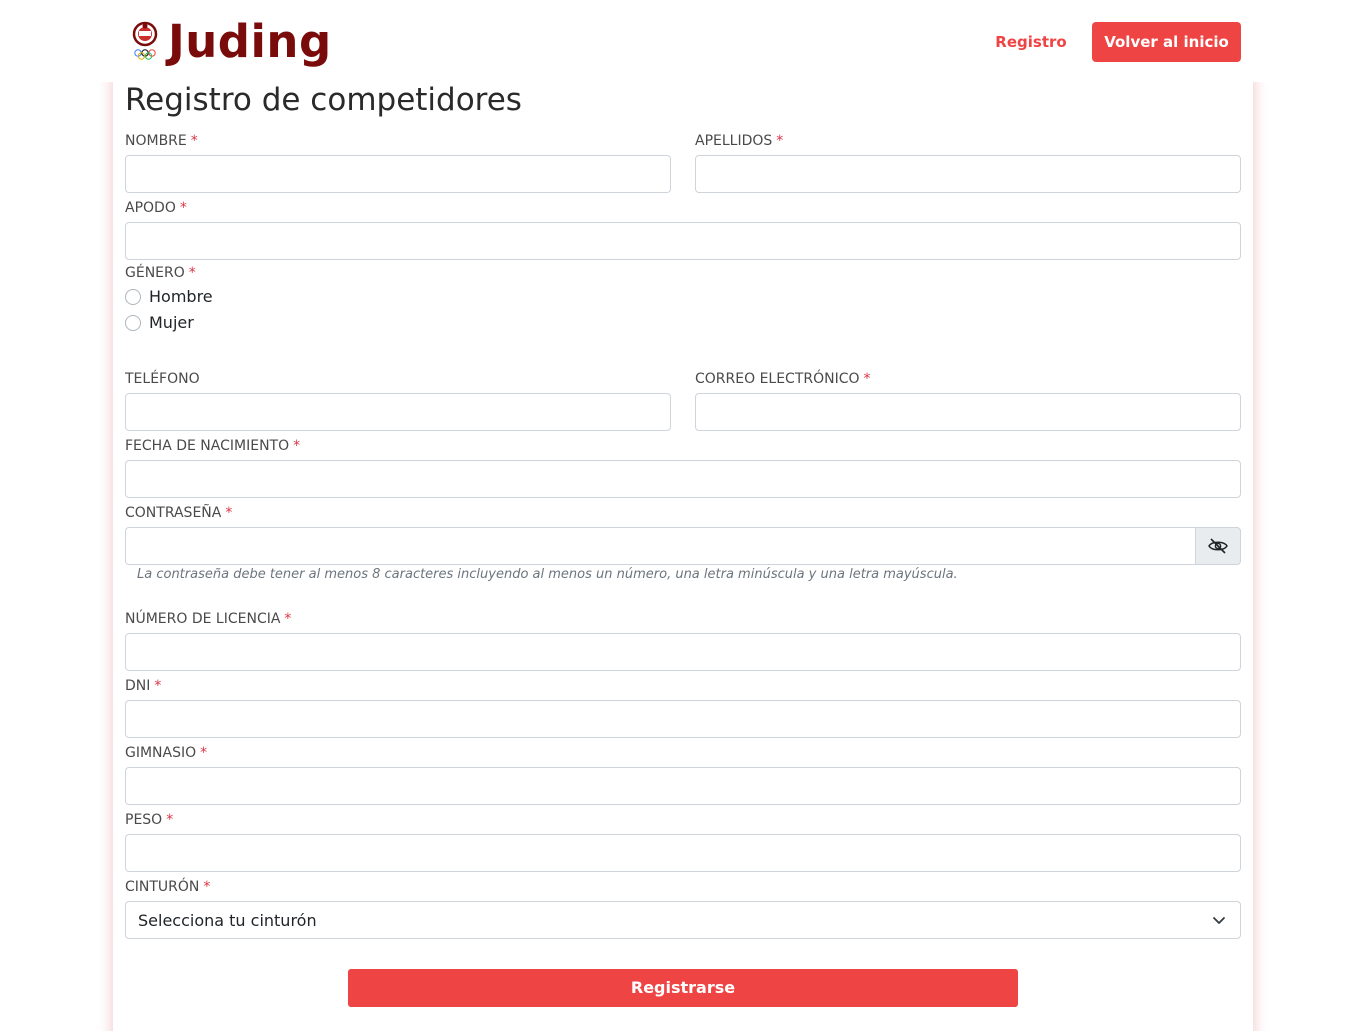 This screenshot has height=1031, width=1366. What do you see at coordinates (250, 41) in the screenshot?
I see `brand-name: Juding` at bounding box center [250, 41].